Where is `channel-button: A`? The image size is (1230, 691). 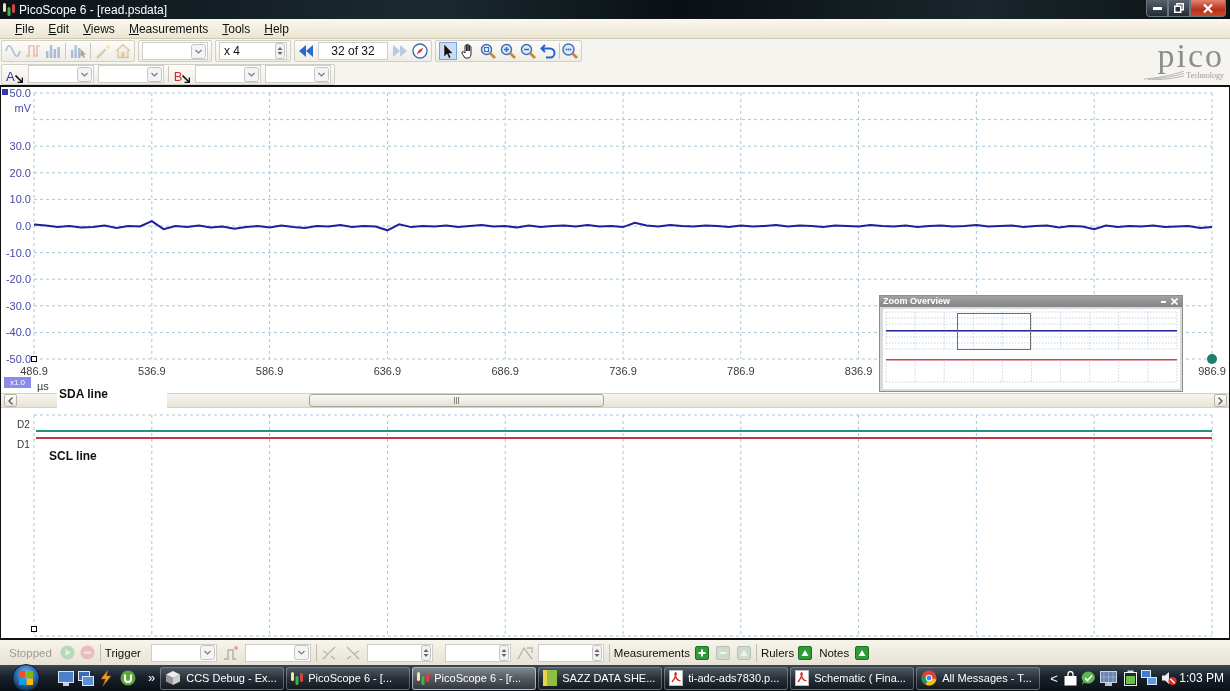 channel-button: A is located at coordinates (14, 74).